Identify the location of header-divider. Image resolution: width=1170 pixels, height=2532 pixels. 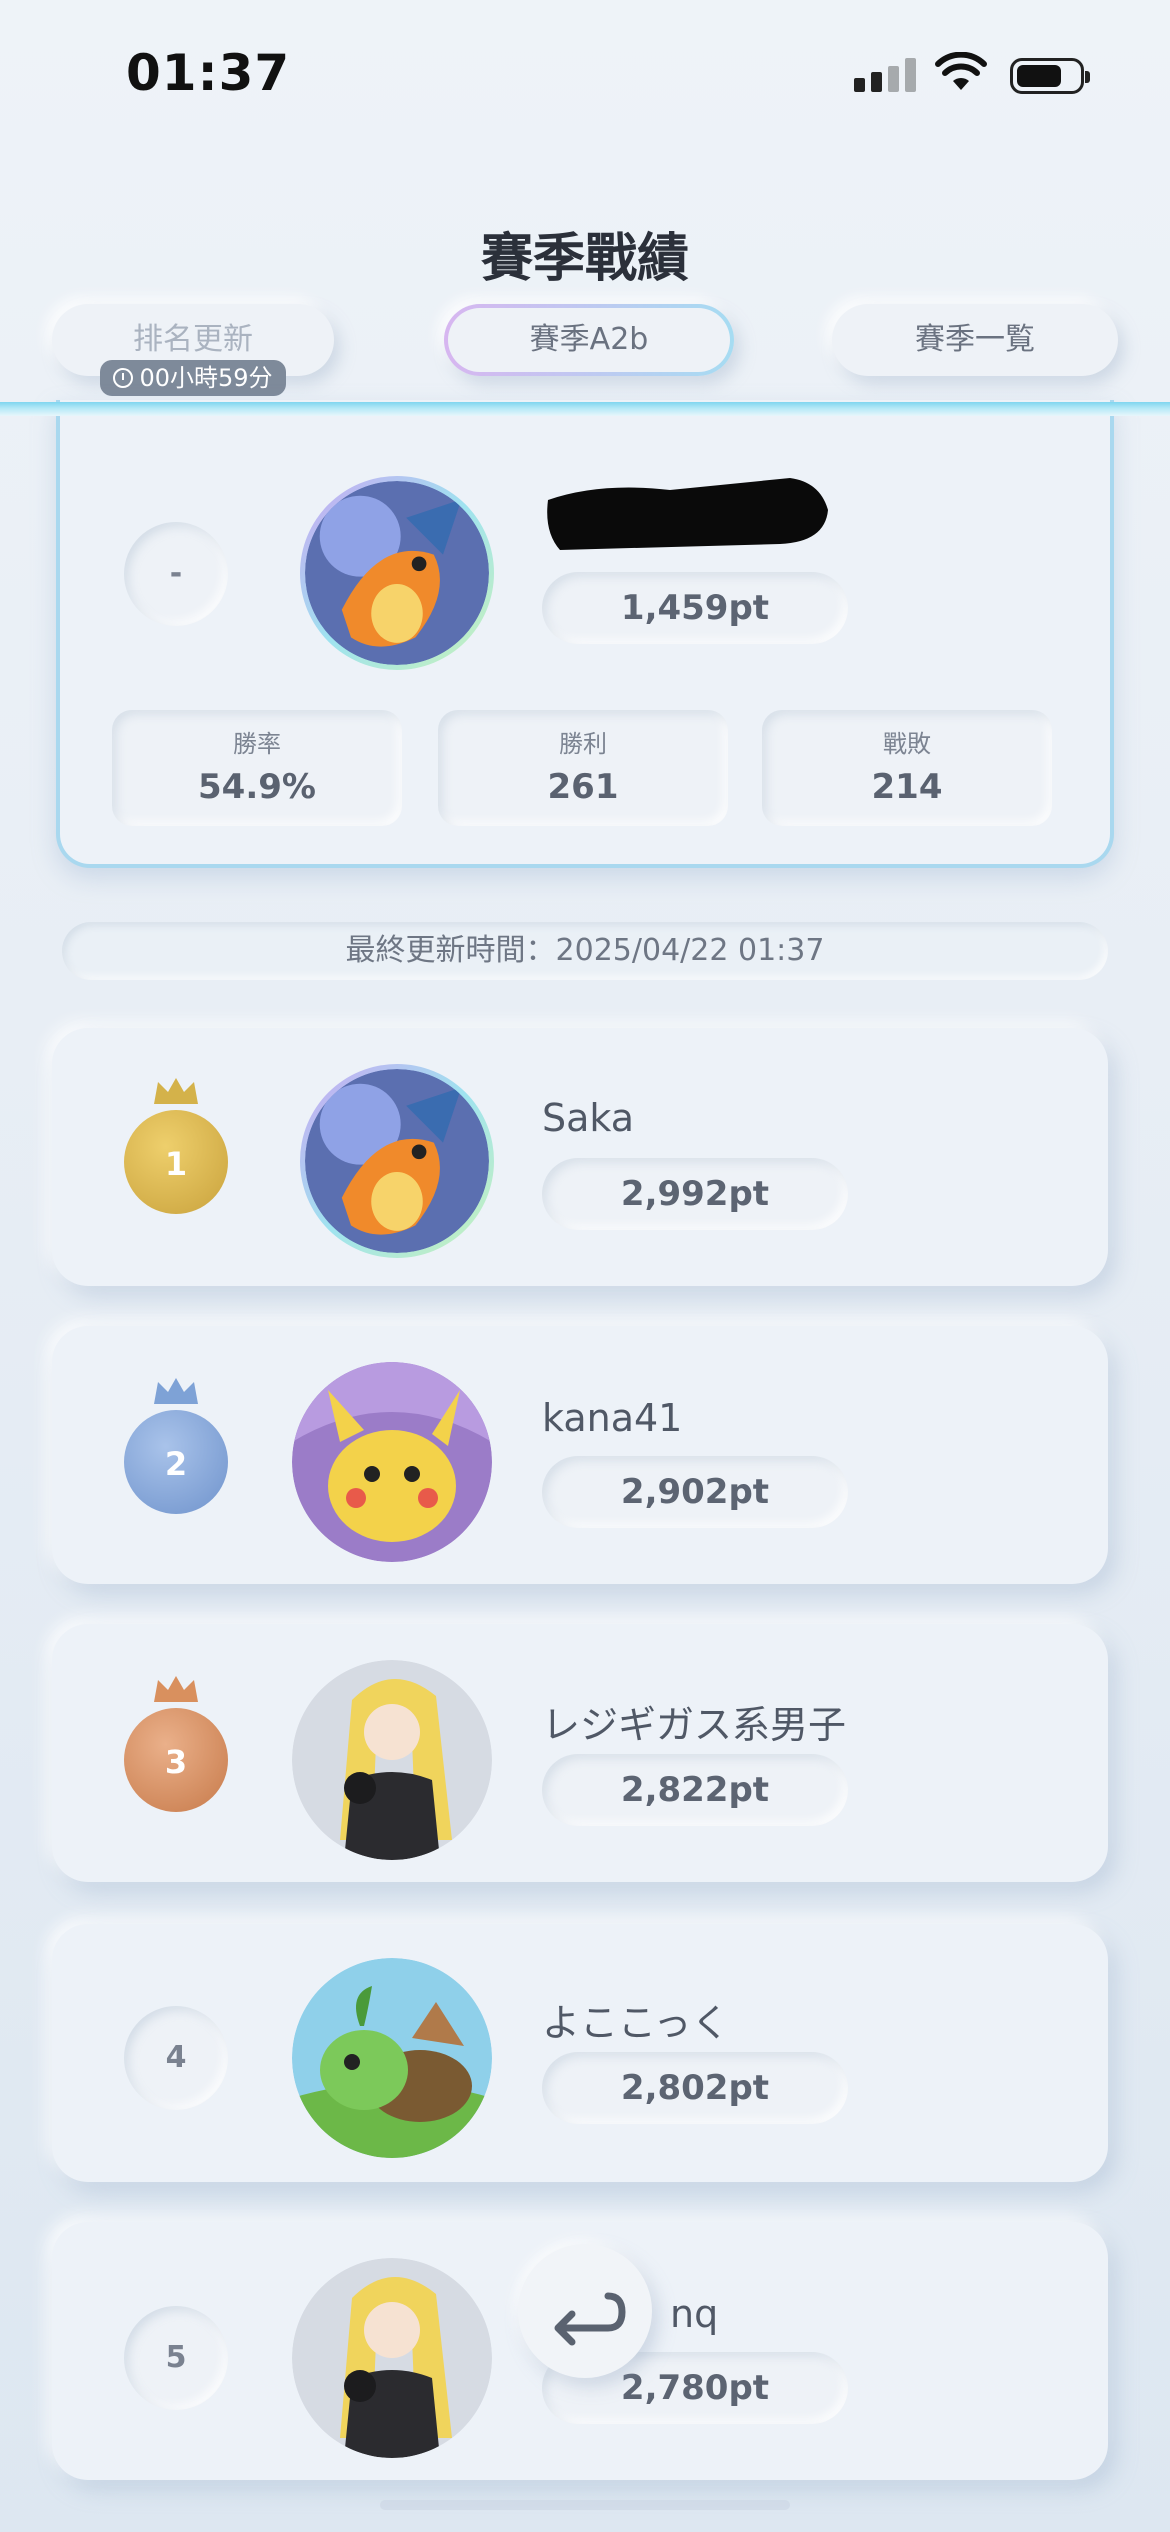
(585, 409).